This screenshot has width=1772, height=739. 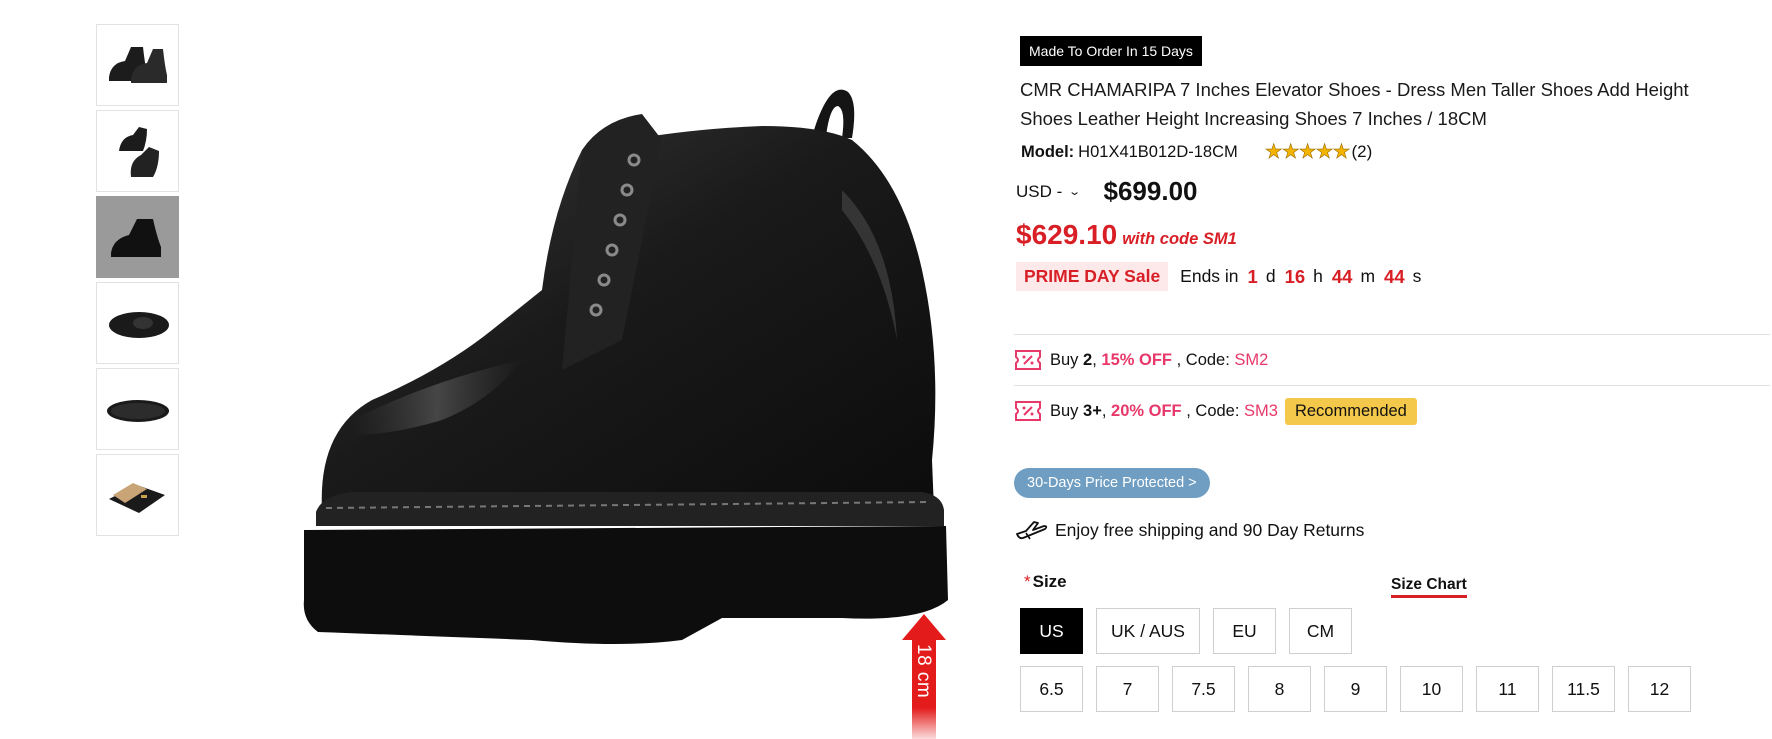 What do you see at coordinates (1244, 631) in the screenshot?
I see `unit-eu-button: EU` at bounding box center [1244, 631].